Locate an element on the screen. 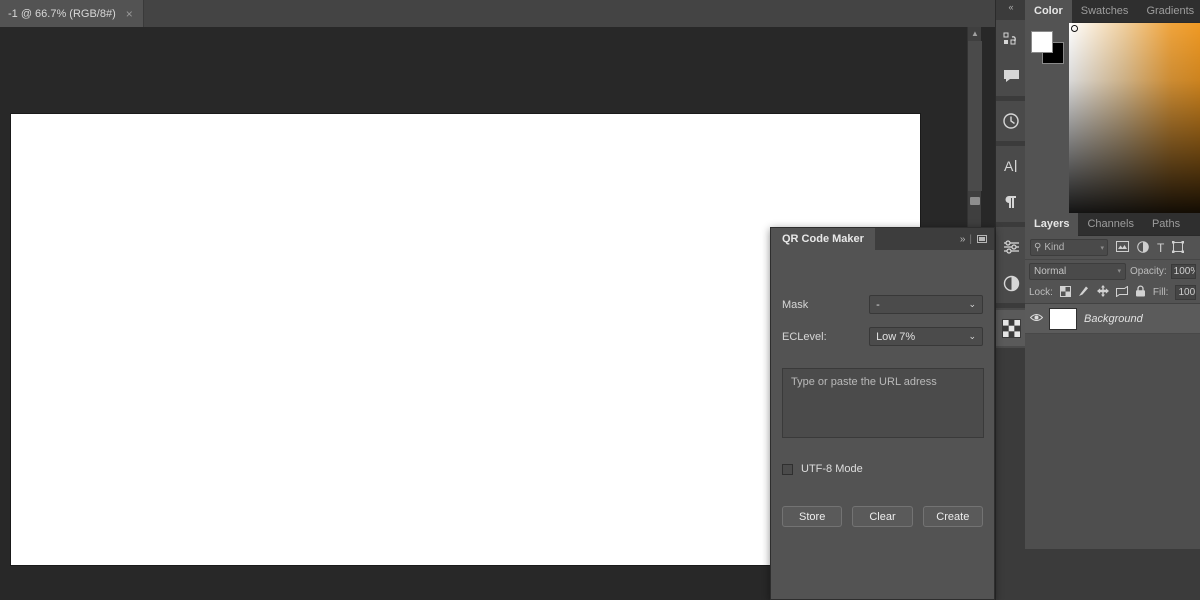  store-button: Store is located at coordinates (812, 516).